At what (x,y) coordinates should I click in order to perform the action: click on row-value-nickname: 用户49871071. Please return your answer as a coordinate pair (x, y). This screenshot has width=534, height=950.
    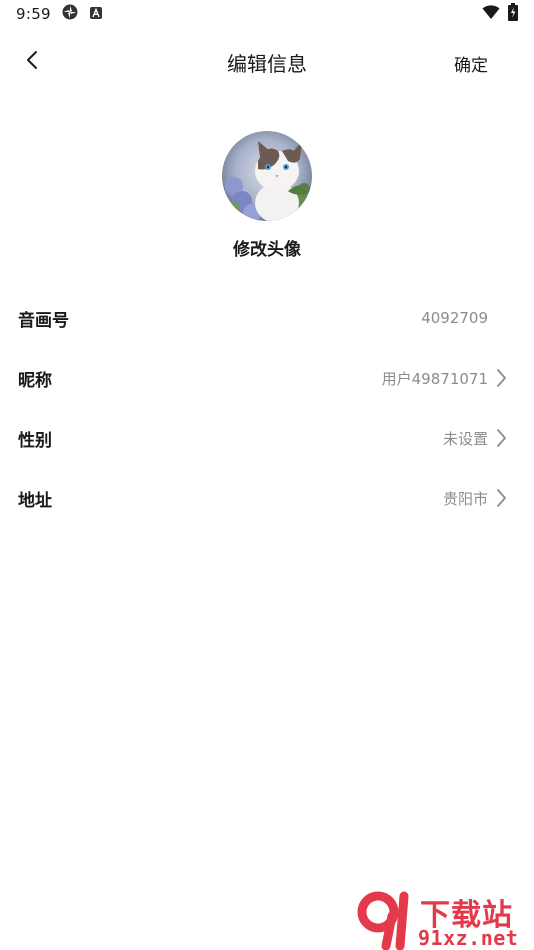
    Looking at the image, I should click on (434, 378).